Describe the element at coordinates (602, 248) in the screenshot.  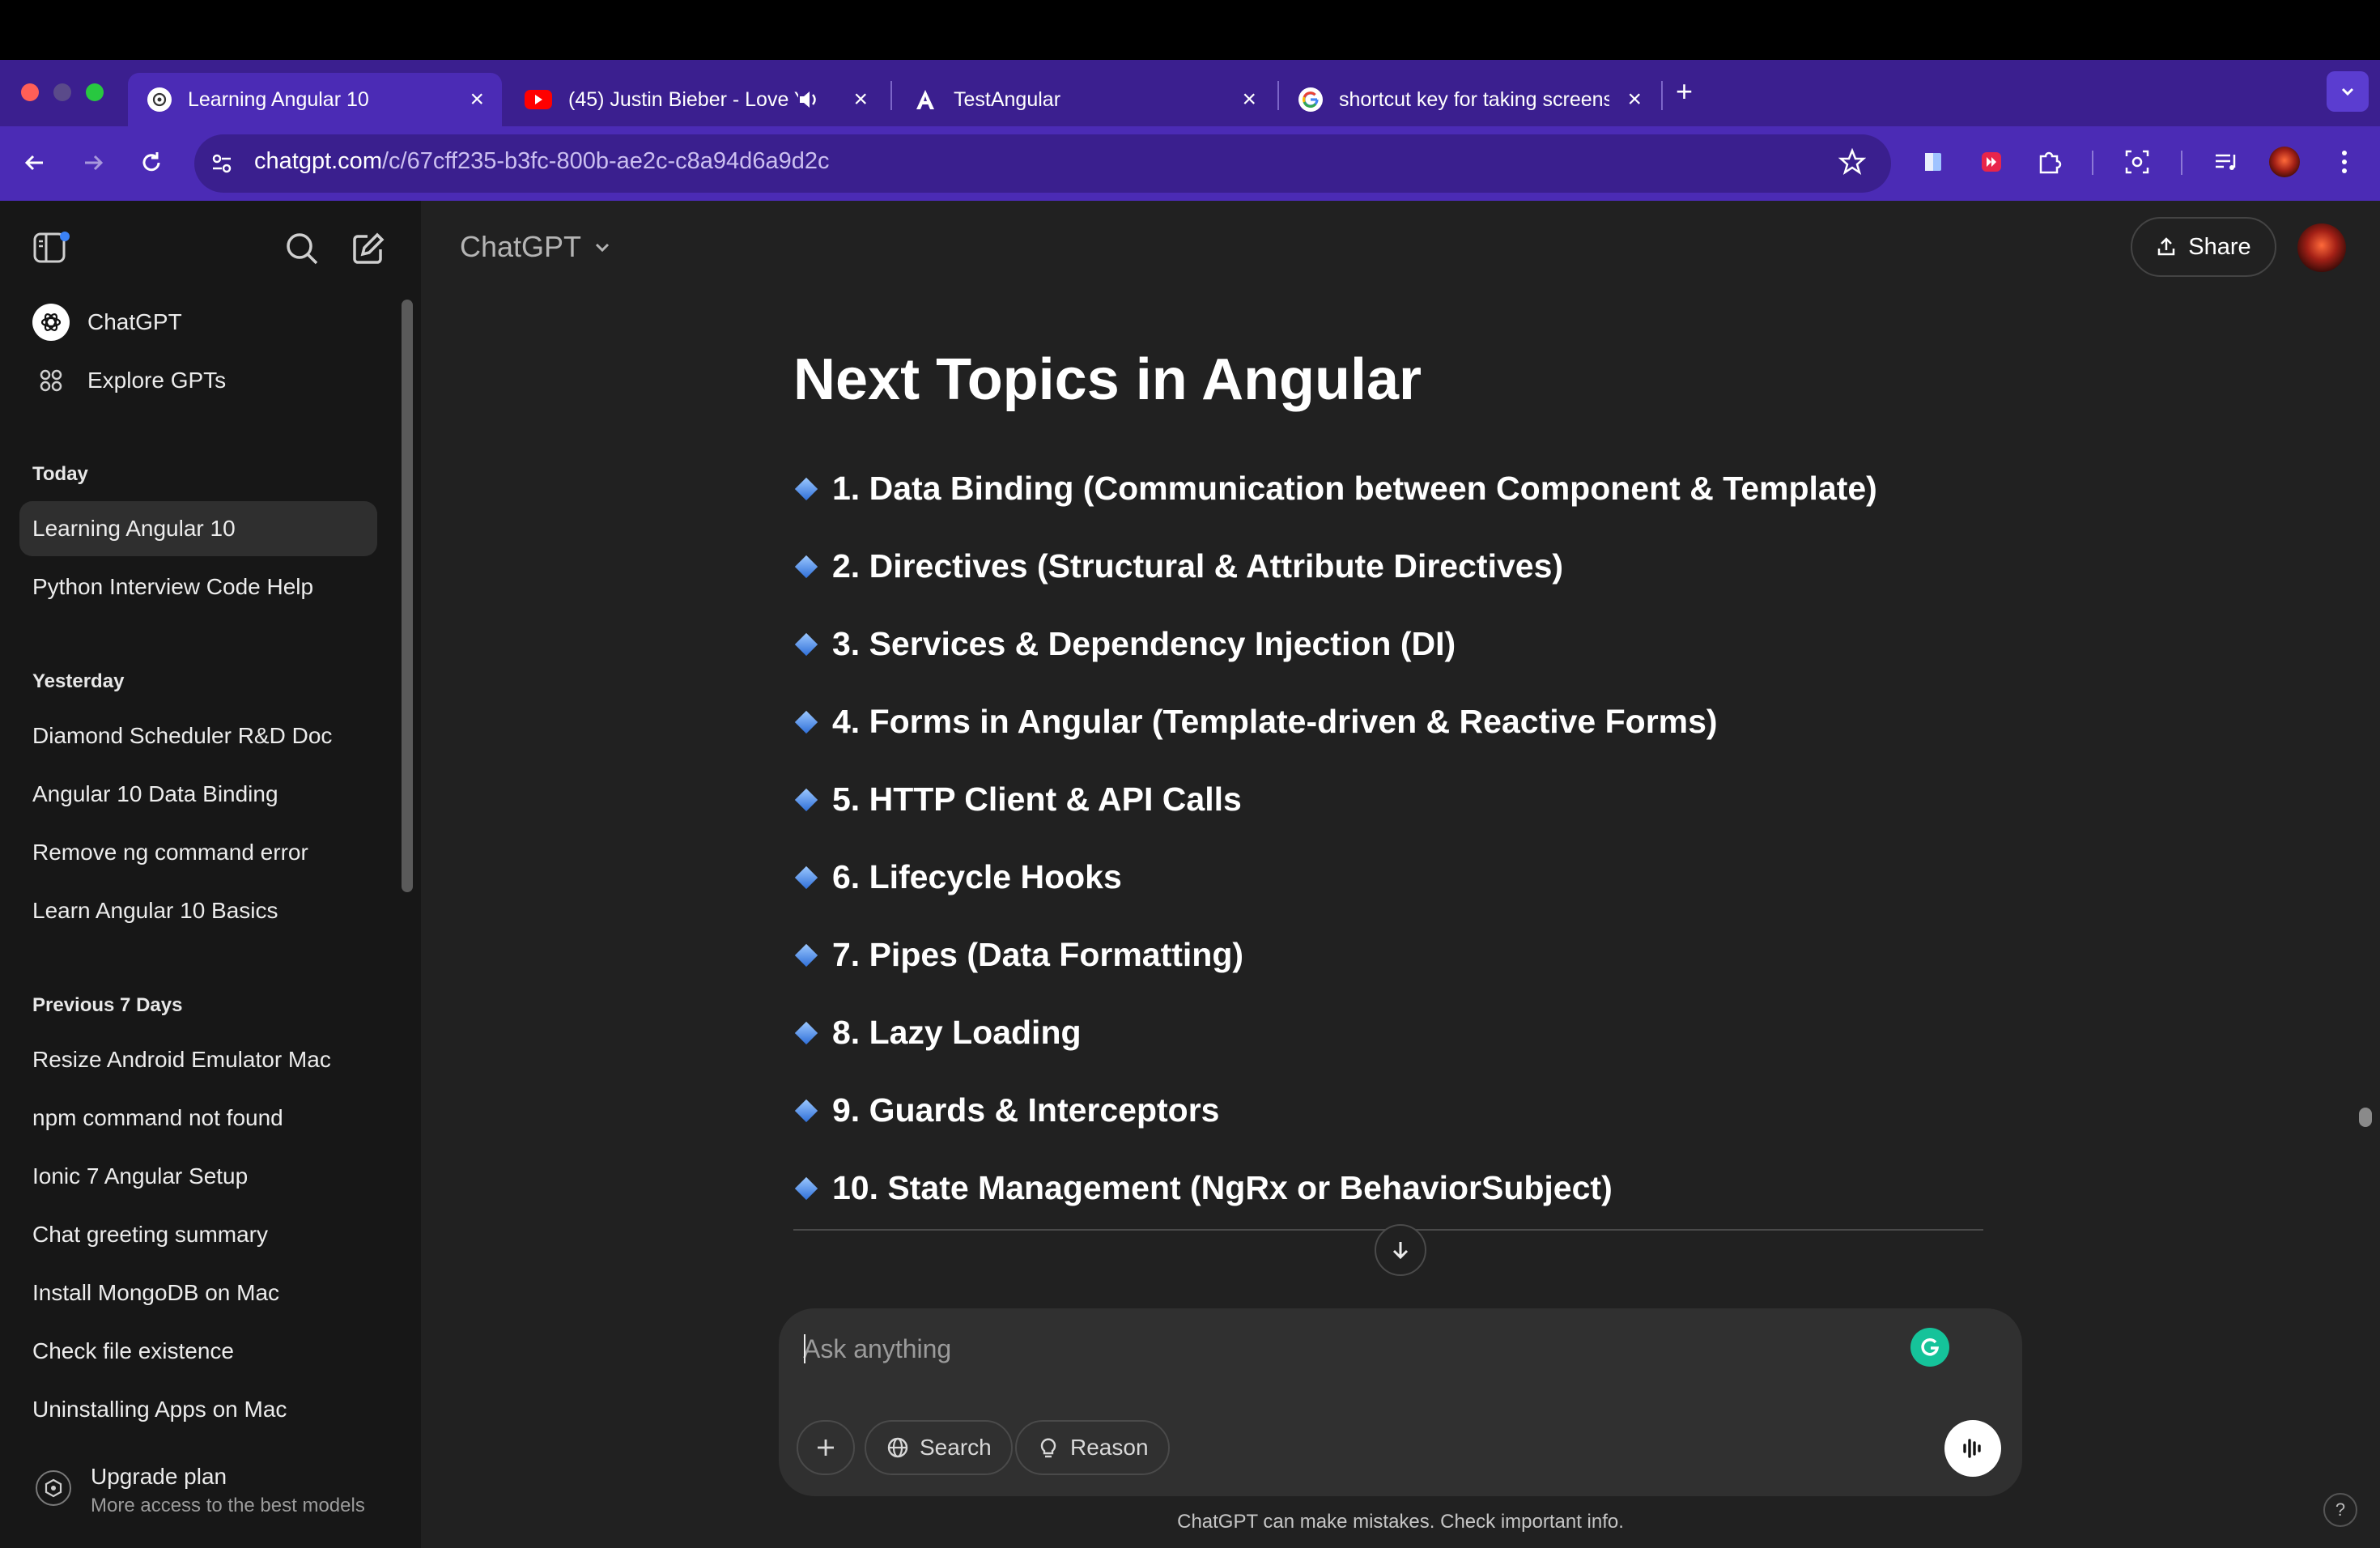
I see `chevron-down-icon` at that location.